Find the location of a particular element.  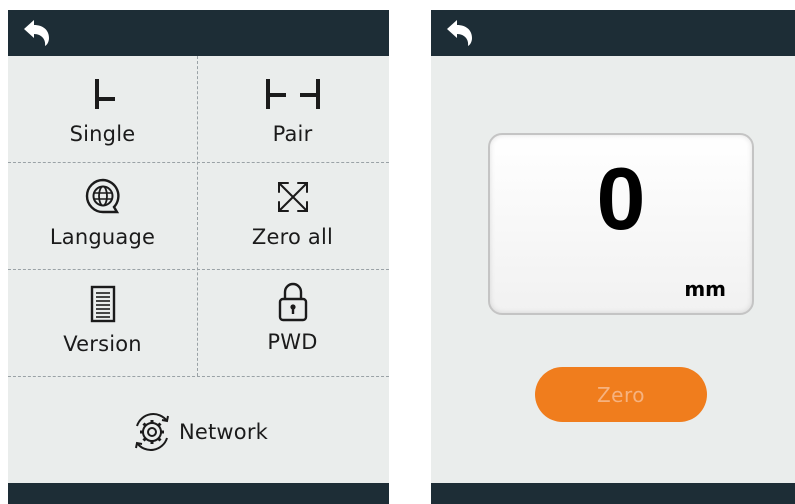

menu-item-pair: Pair is located at coordinates (292, 109).